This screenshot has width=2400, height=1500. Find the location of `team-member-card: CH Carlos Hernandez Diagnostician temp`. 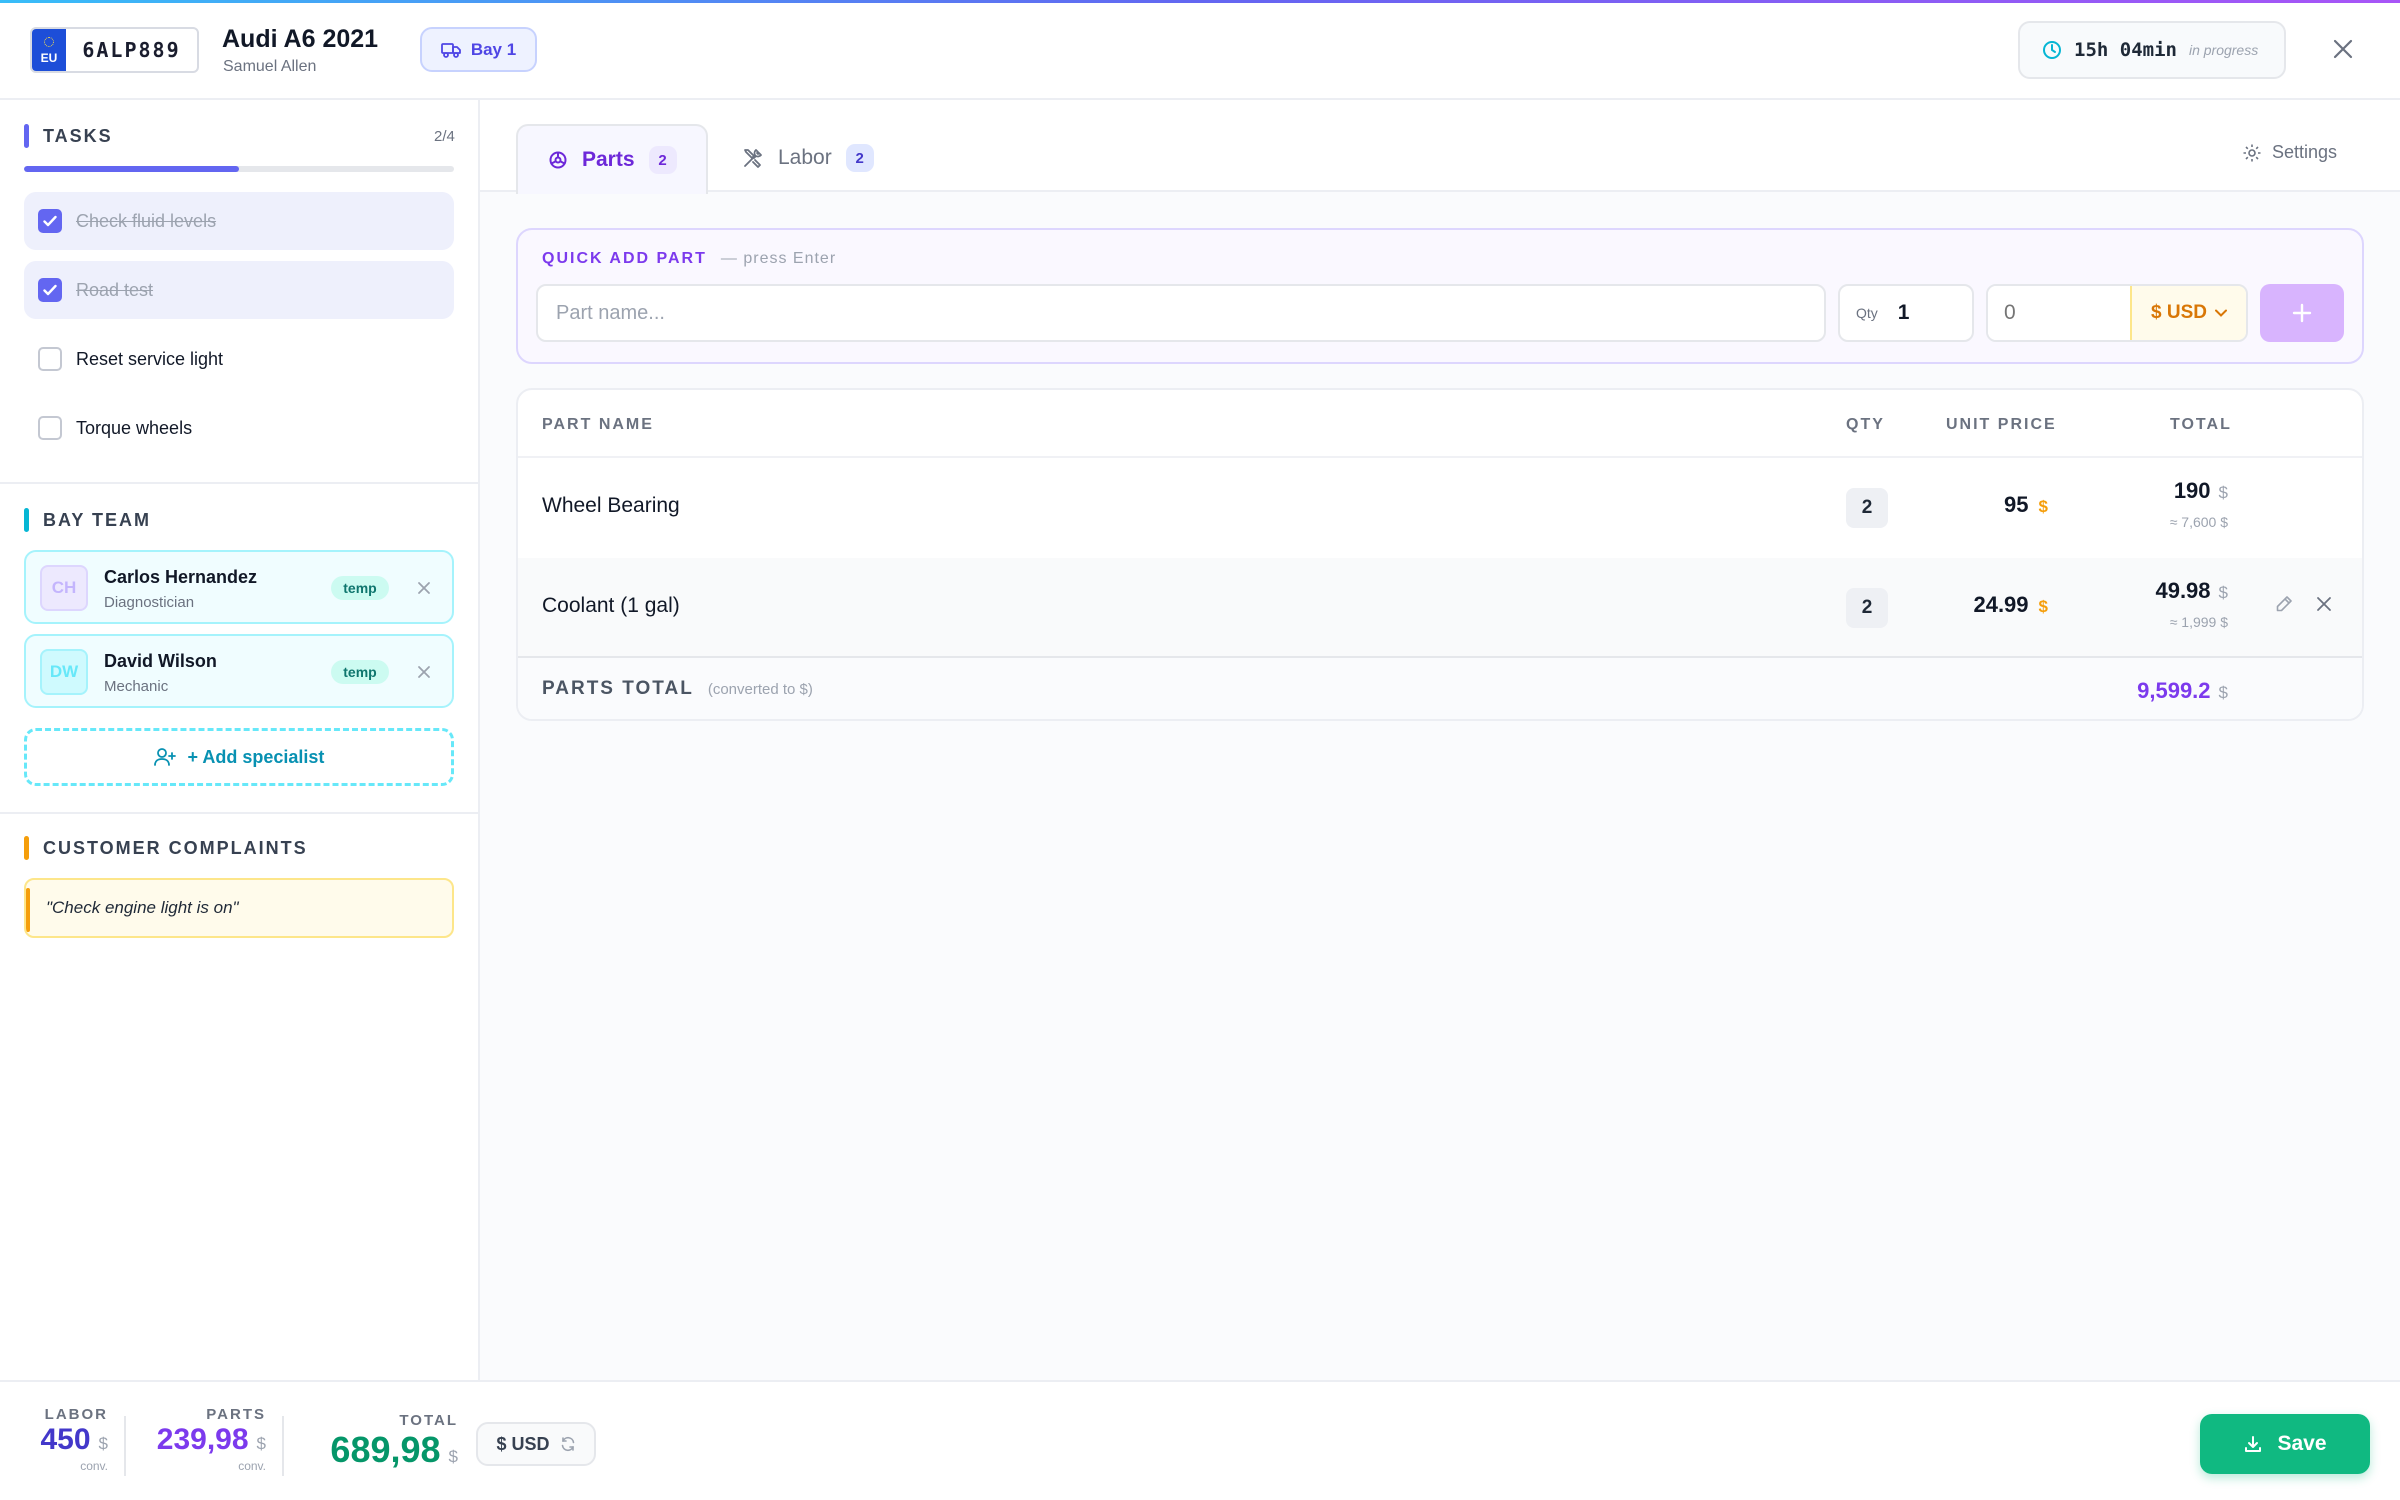

team-member-card: CH Carlos Hernandez Diagnostician temp is located at coordinates (239, 587).